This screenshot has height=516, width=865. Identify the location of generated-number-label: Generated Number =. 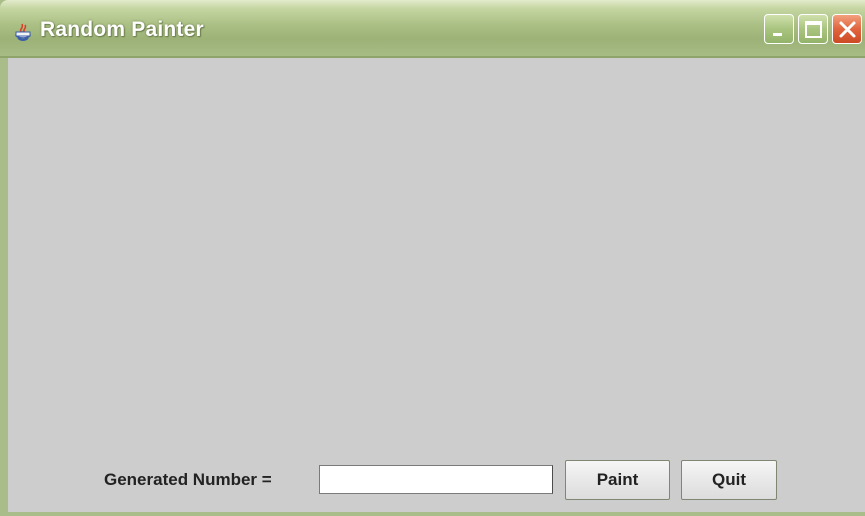
(188, 479).